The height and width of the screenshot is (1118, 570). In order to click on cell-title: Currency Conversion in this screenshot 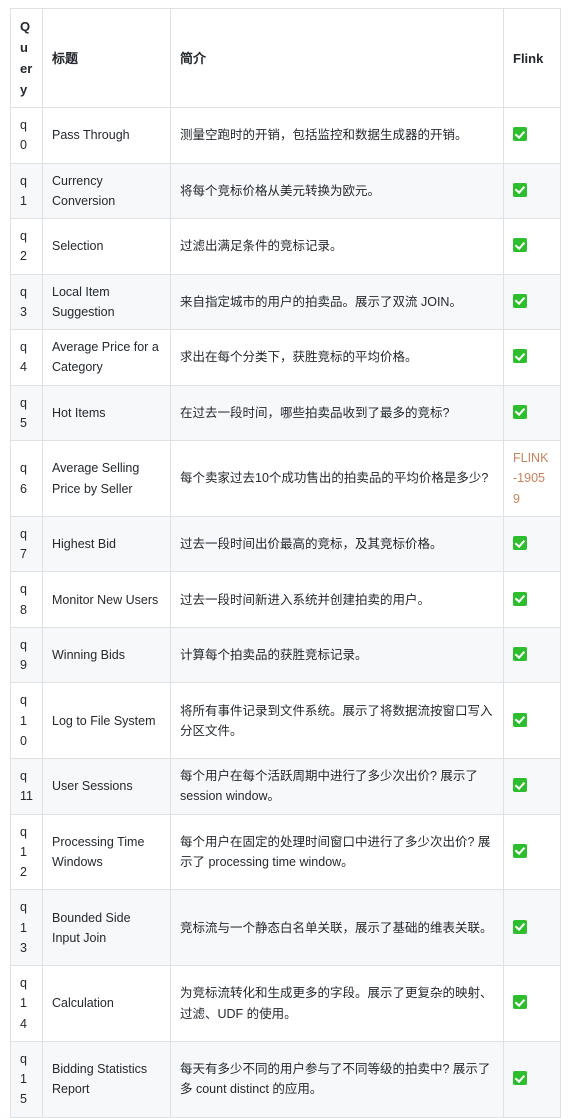, I will do `click(106, 191)`.